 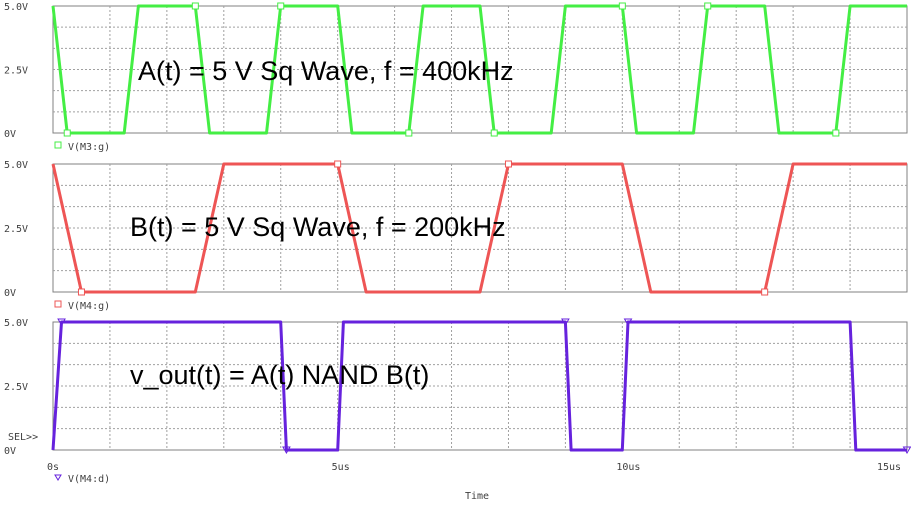 I want to click on legend-label: V(M4:d), so click(x=89, y=479).